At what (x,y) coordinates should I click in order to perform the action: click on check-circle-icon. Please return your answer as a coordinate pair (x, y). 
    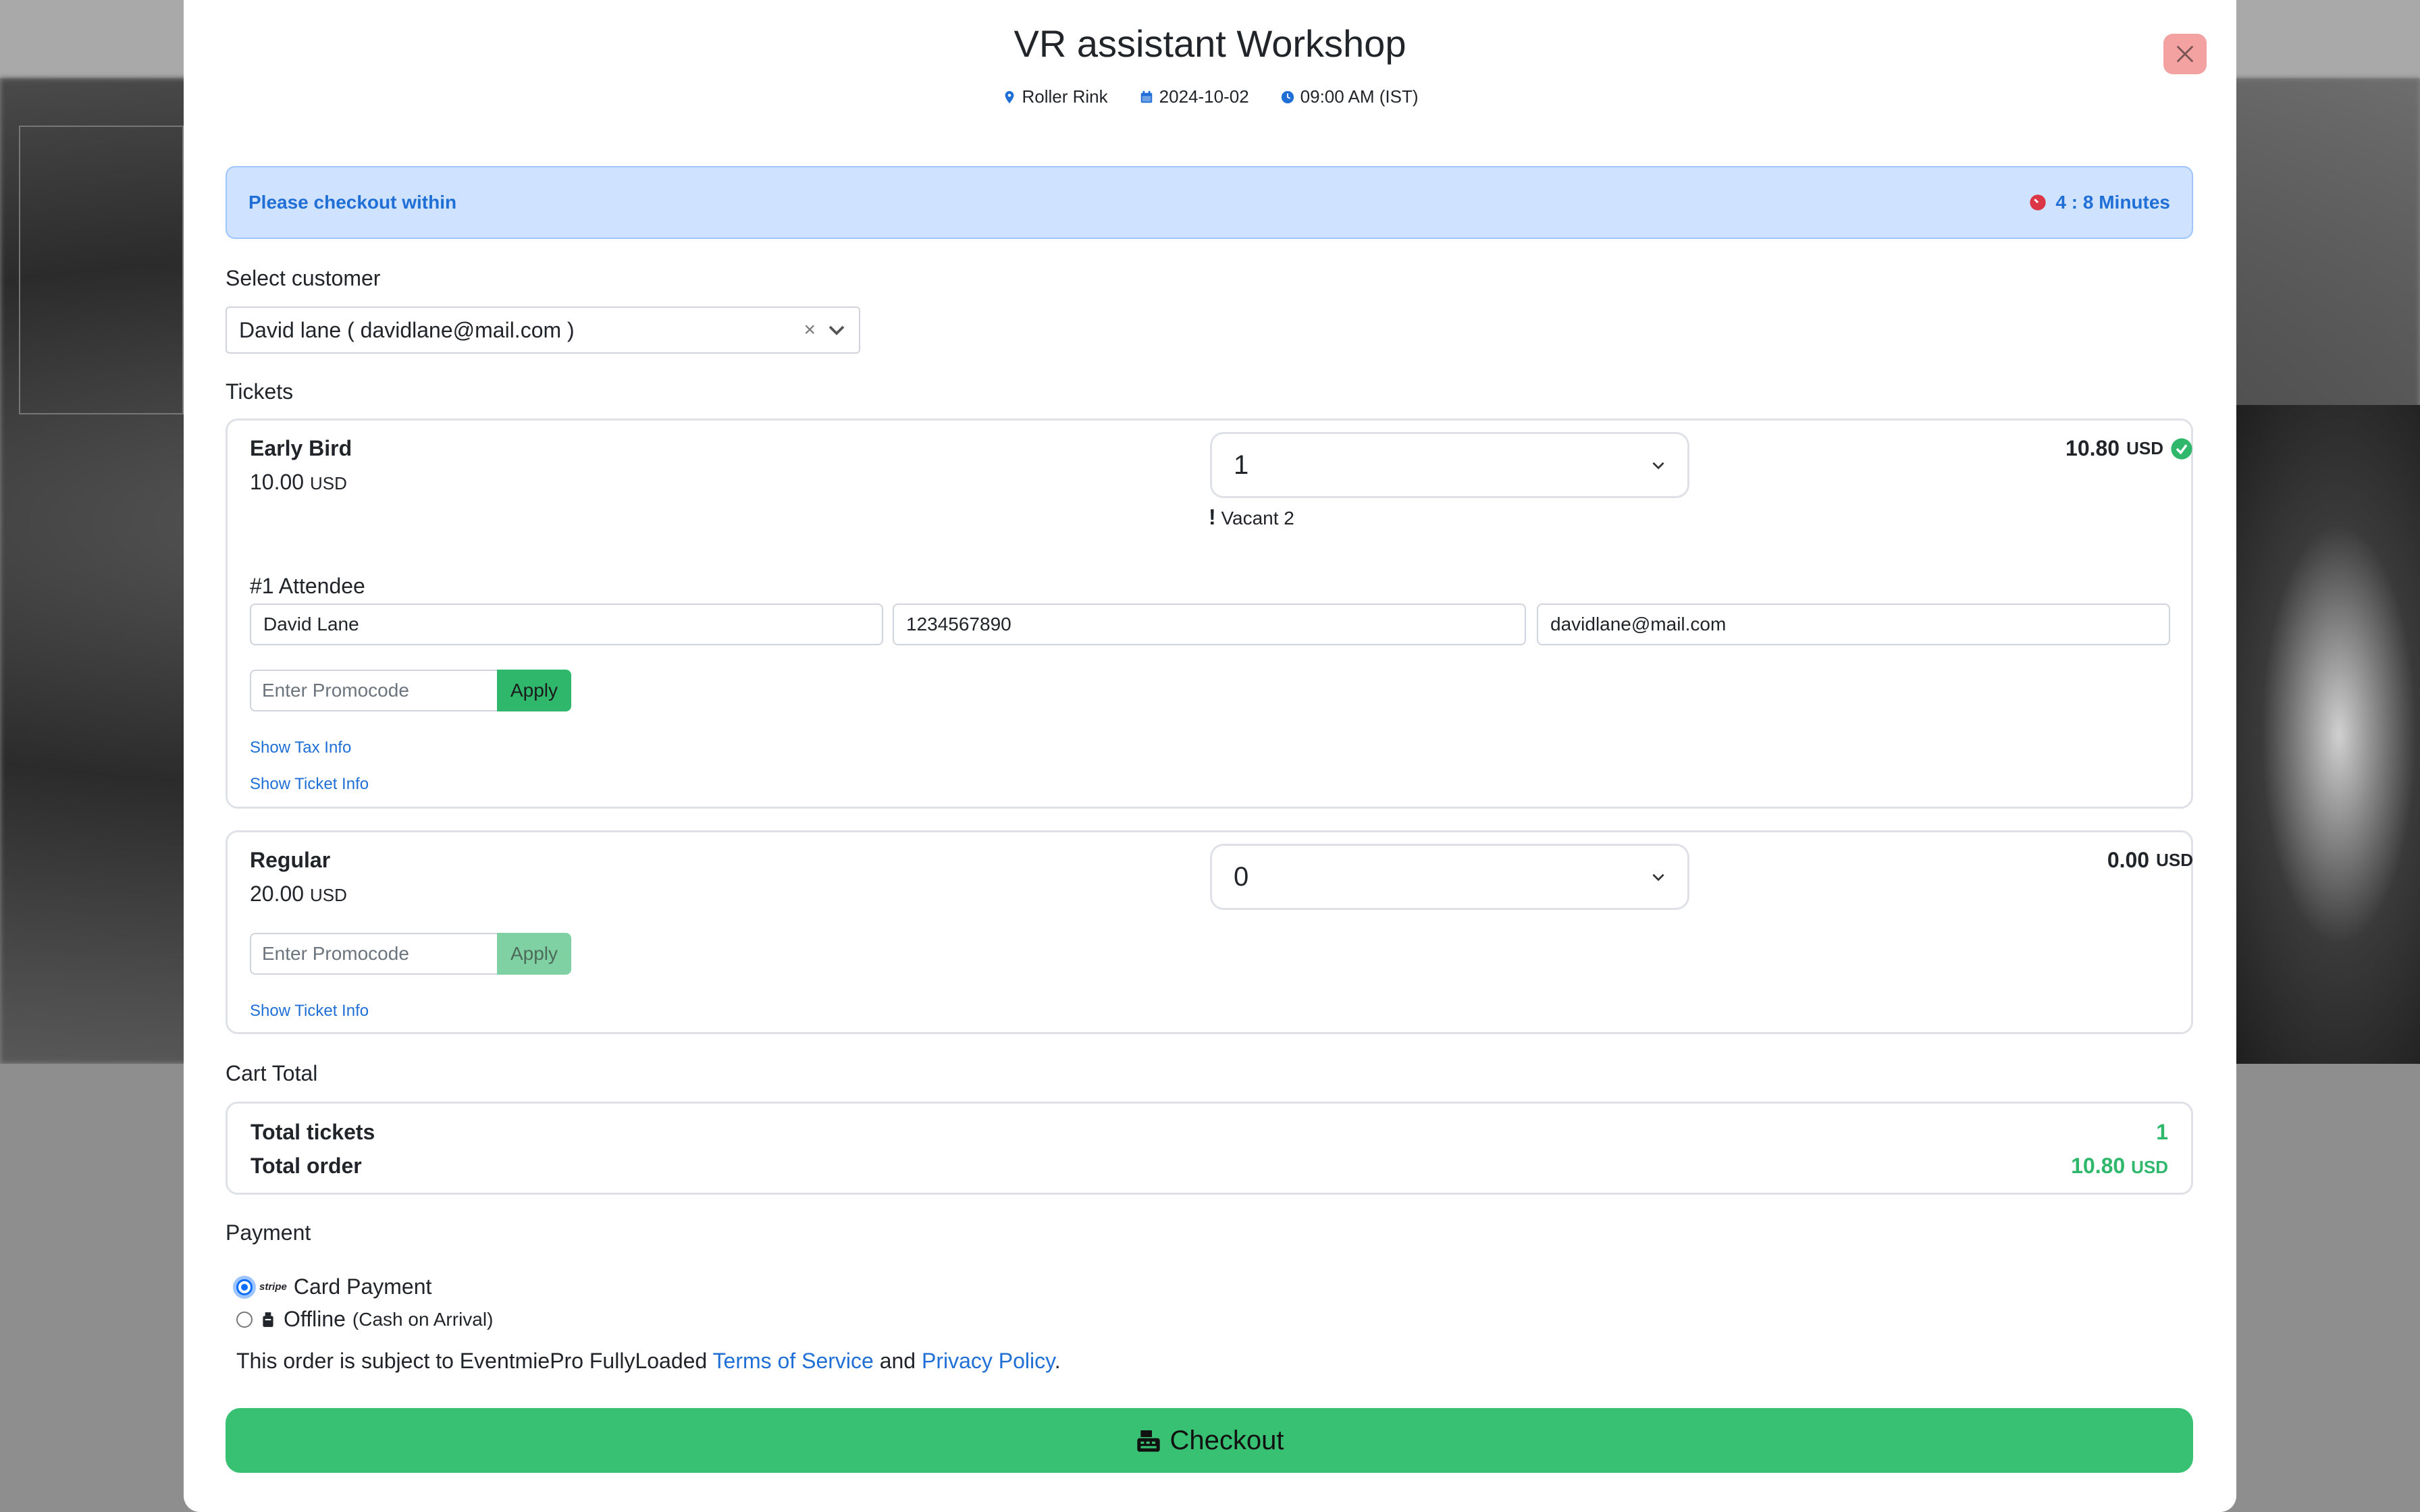
    Looking at the image, I should click on (2181, 449).